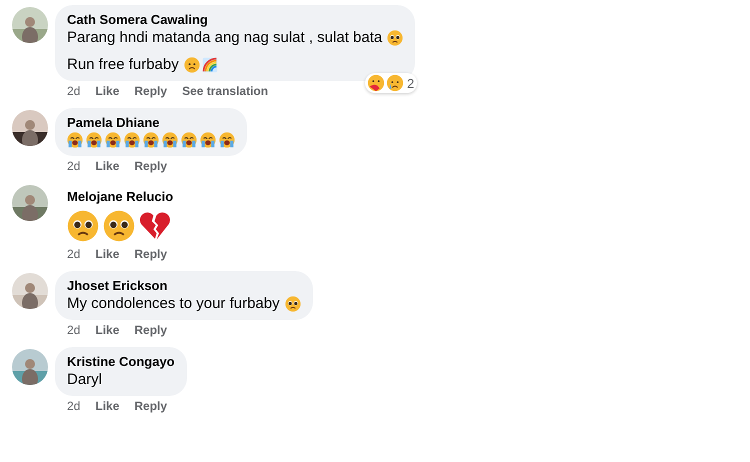 This screenshot has width=750, height=462. I want to click on author-name: Cath Somera Cawaling, so click(138, 19).